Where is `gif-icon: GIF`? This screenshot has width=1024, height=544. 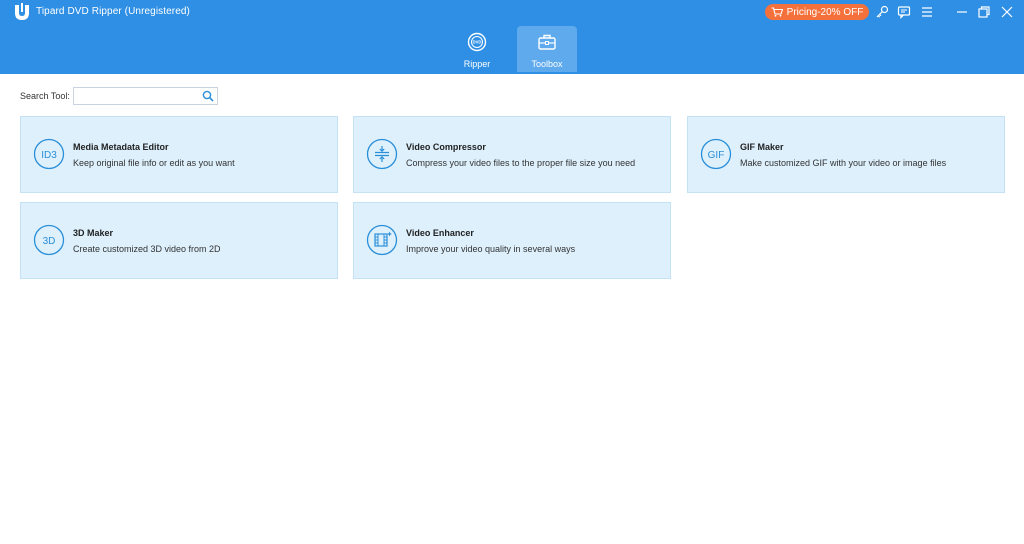
gif-icon: GIF is located at coordinates (716, 154).